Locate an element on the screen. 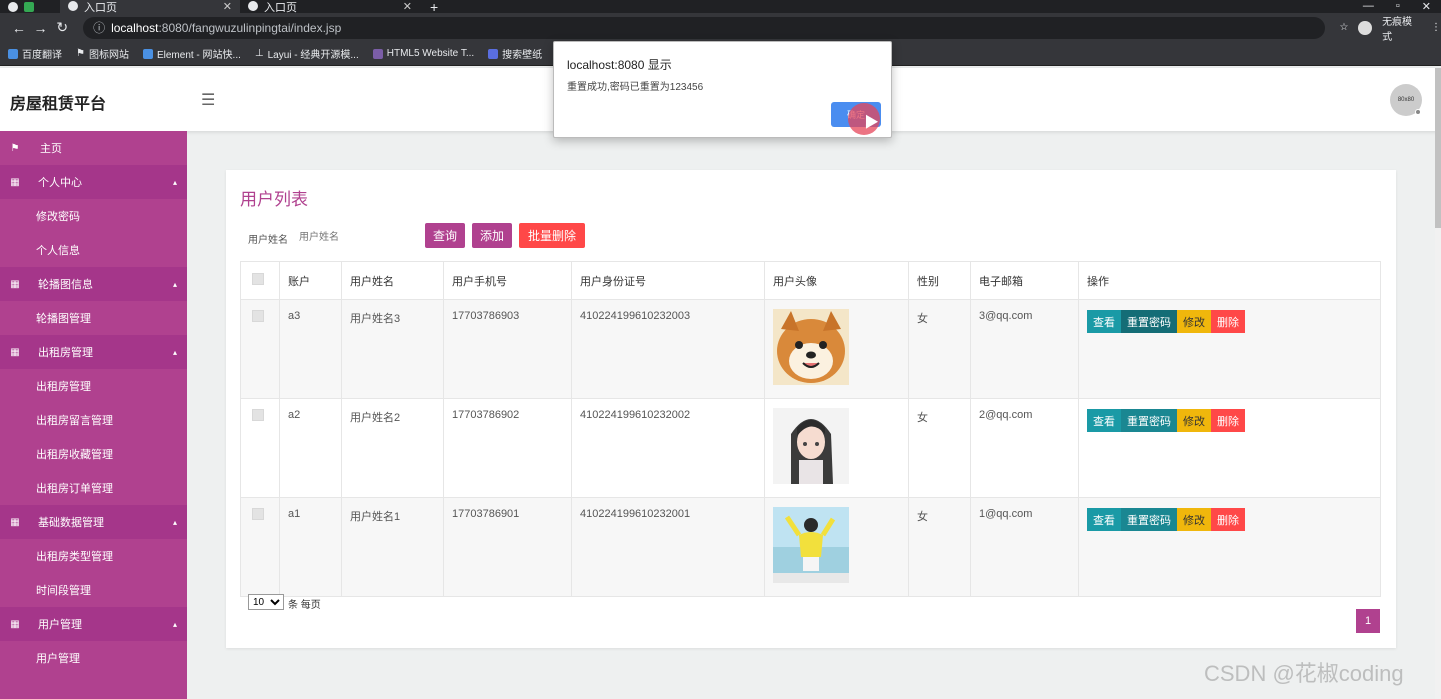 The width and height of the screenshot is (1441, 699). cell-account: a1 is located at coordinates (310, 547).